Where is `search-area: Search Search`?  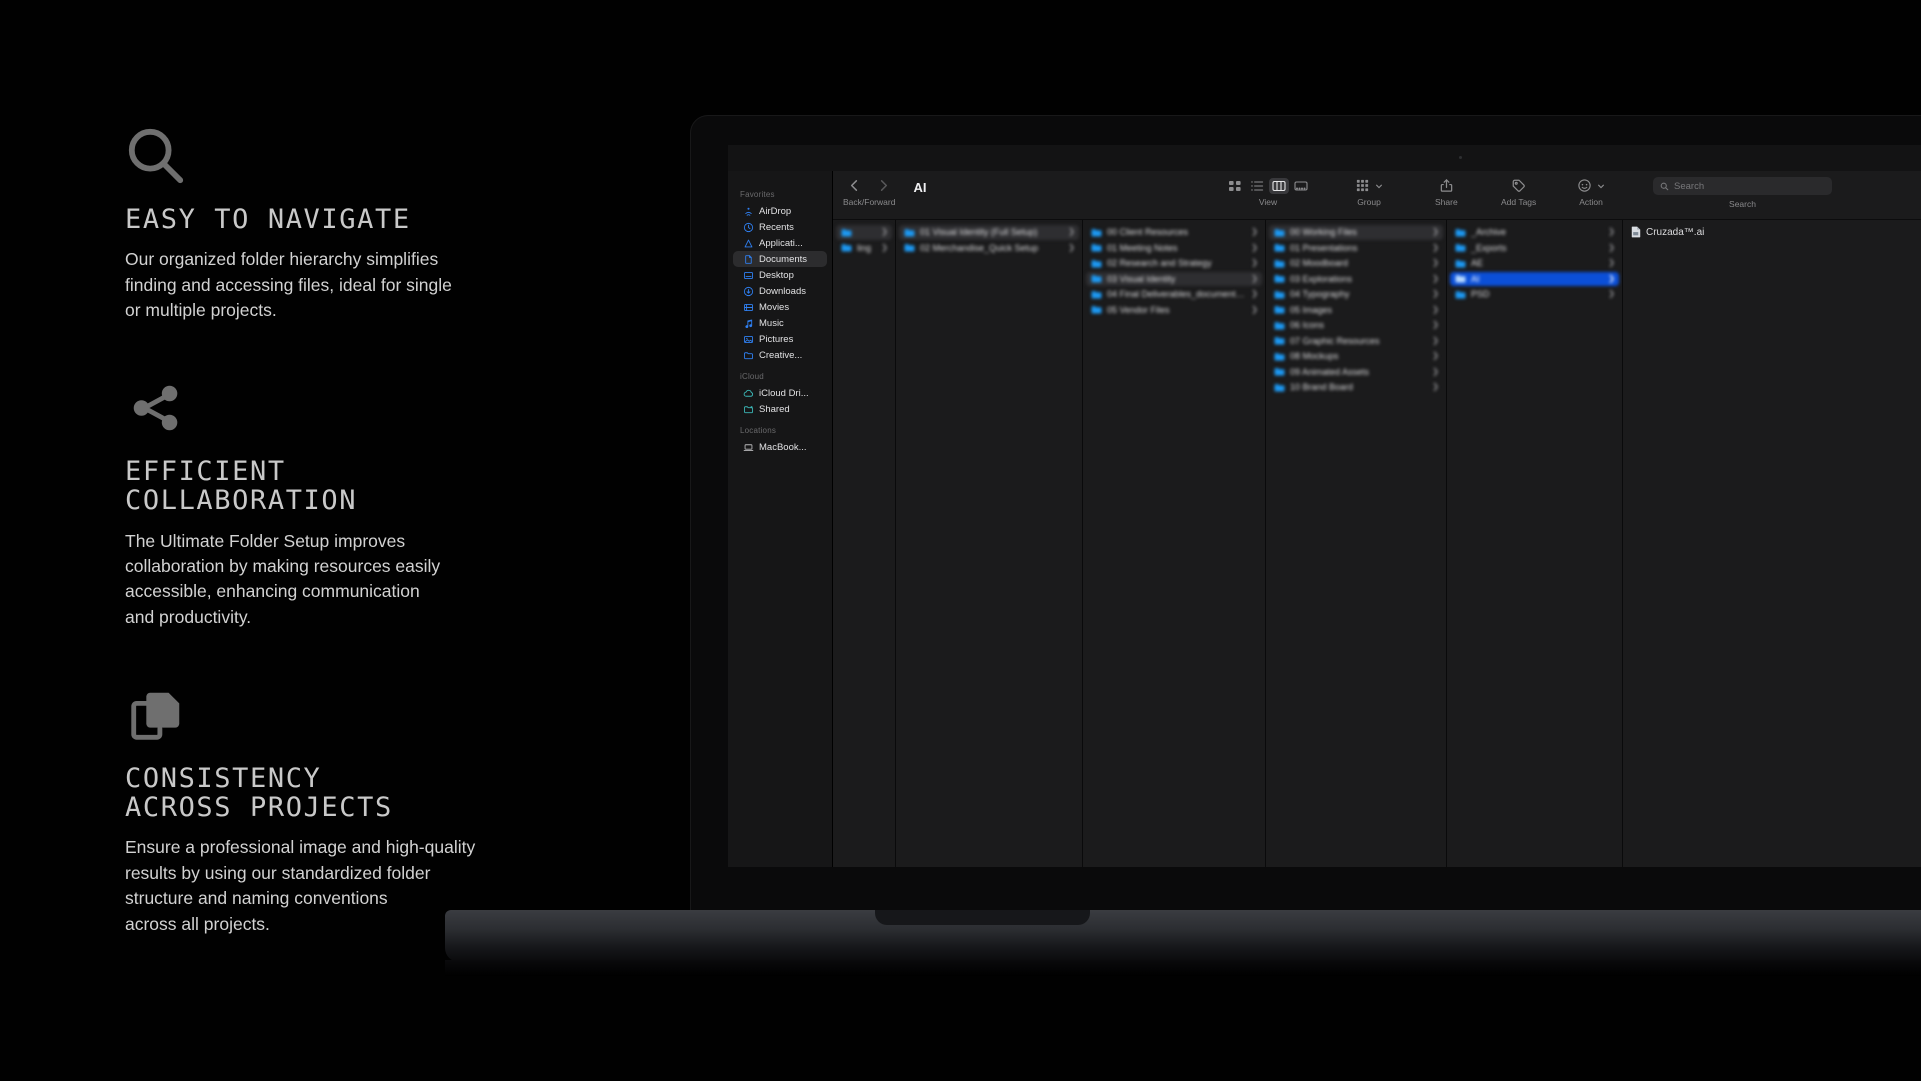 search-area: Search Search is located at coordinates (1742, 190).